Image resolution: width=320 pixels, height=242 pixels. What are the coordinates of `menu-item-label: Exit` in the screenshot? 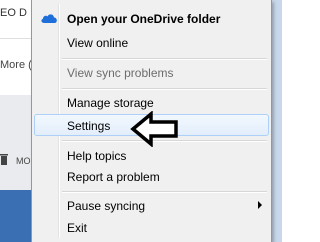 It's located at (77, 228).